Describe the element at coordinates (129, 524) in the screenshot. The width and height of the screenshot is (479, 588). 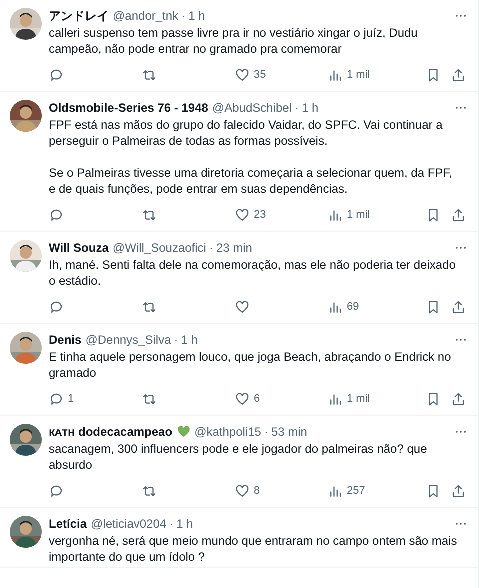
I see `author-handle: @leticiav0204` at that location.